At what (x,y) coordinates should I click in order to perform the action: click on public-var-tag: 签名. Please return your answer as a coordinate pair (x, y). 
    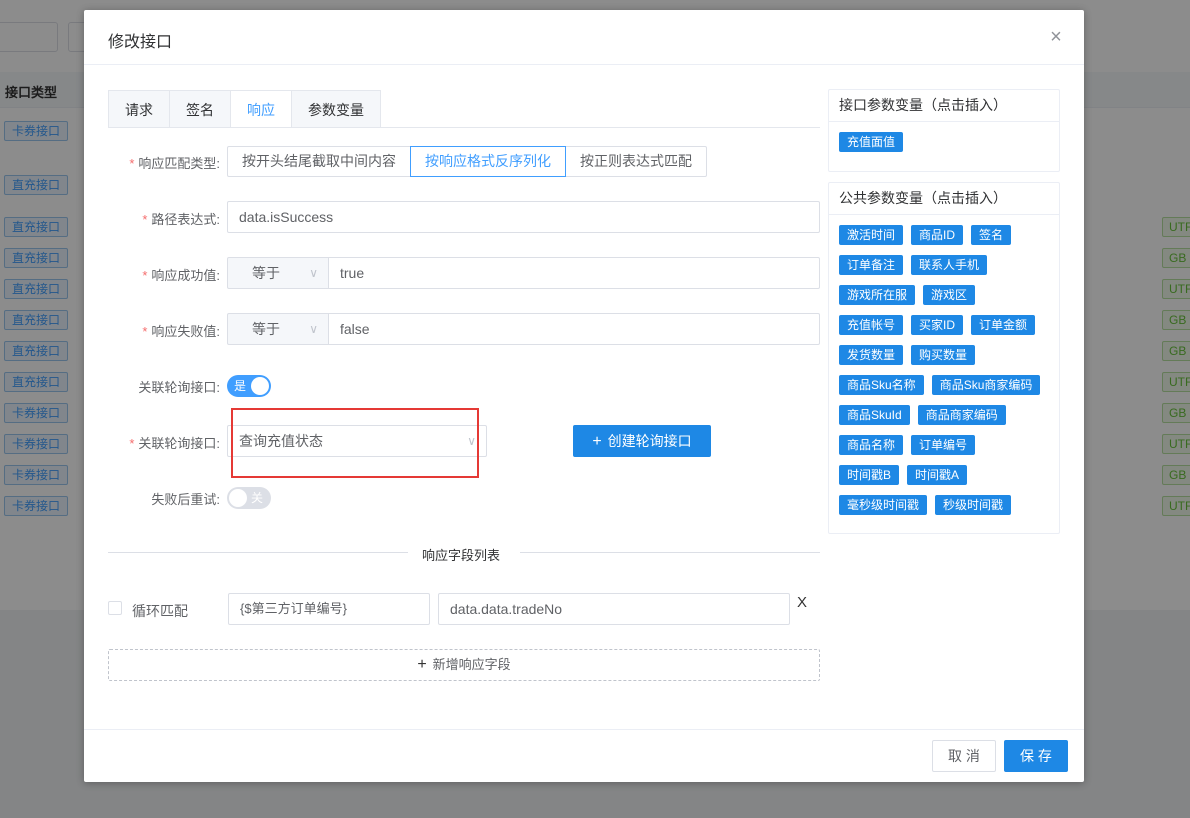
    Looking at the image, I should click on (991, 235).